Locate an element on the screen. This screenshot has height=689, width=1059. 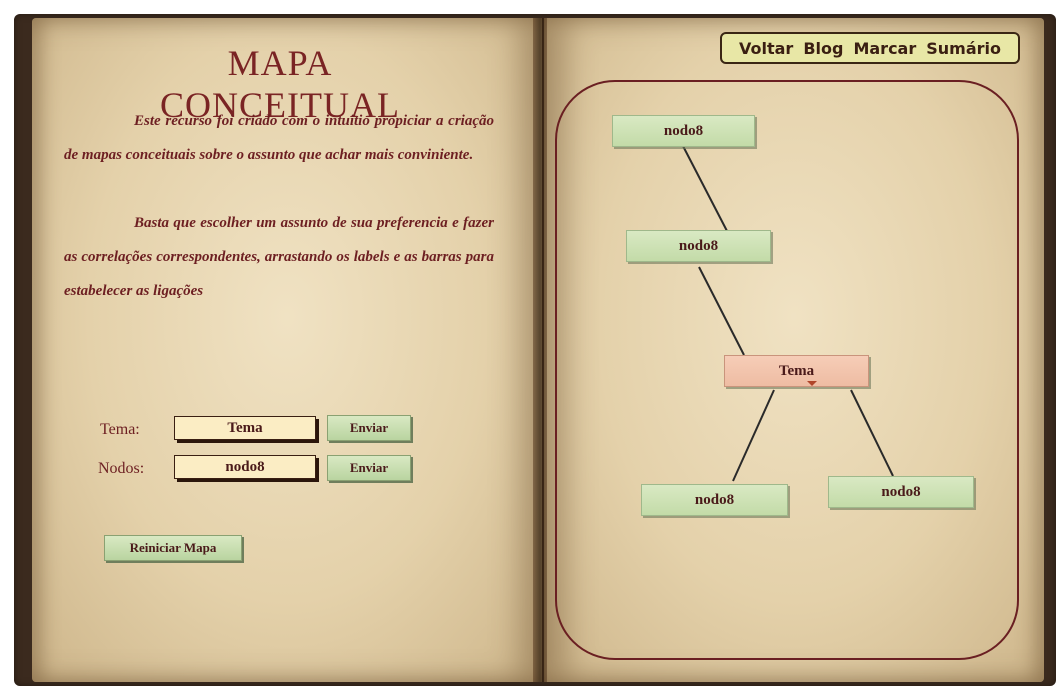
link-tema-node4 is located at coordinates (753, 435).